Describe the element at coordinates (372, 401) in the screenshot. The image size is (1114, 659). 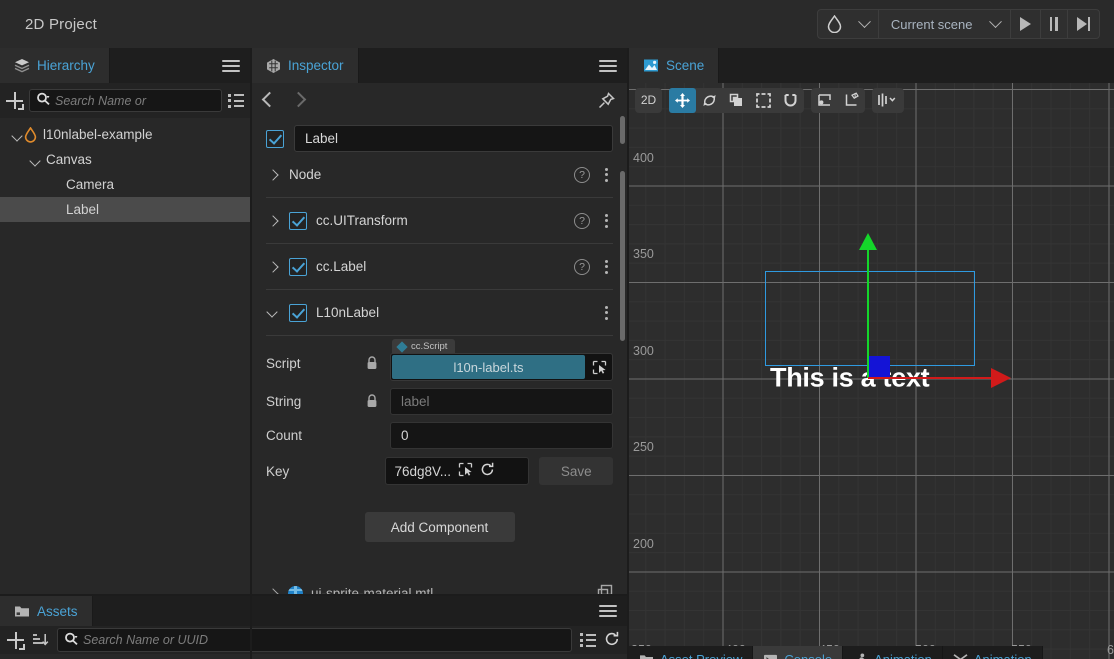
I see `lock-icon` at that location.